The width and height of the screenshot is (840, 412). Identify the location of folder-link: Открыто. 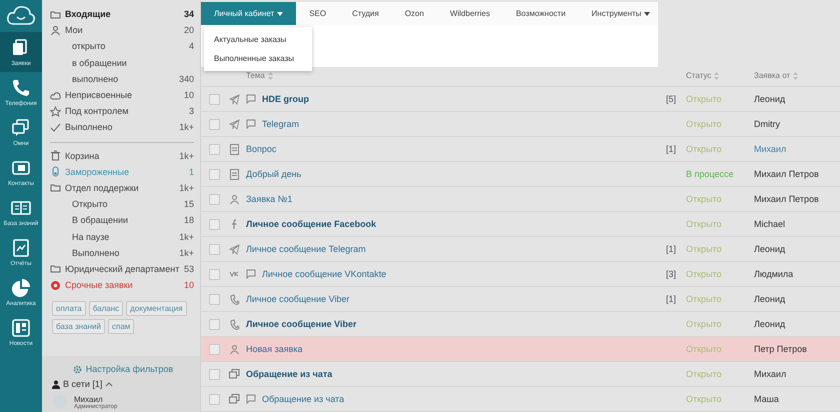
(126, 204).